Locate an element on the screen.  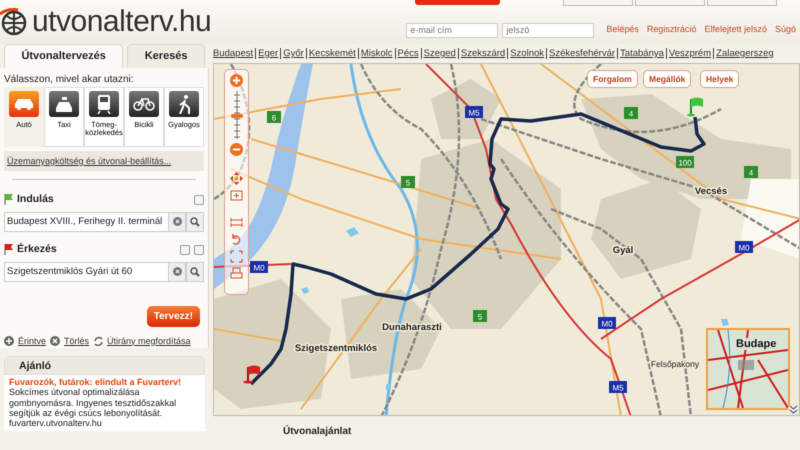
promo-url: fuvarterv.utvonalterv.hu is located at coordinates (104, 423).